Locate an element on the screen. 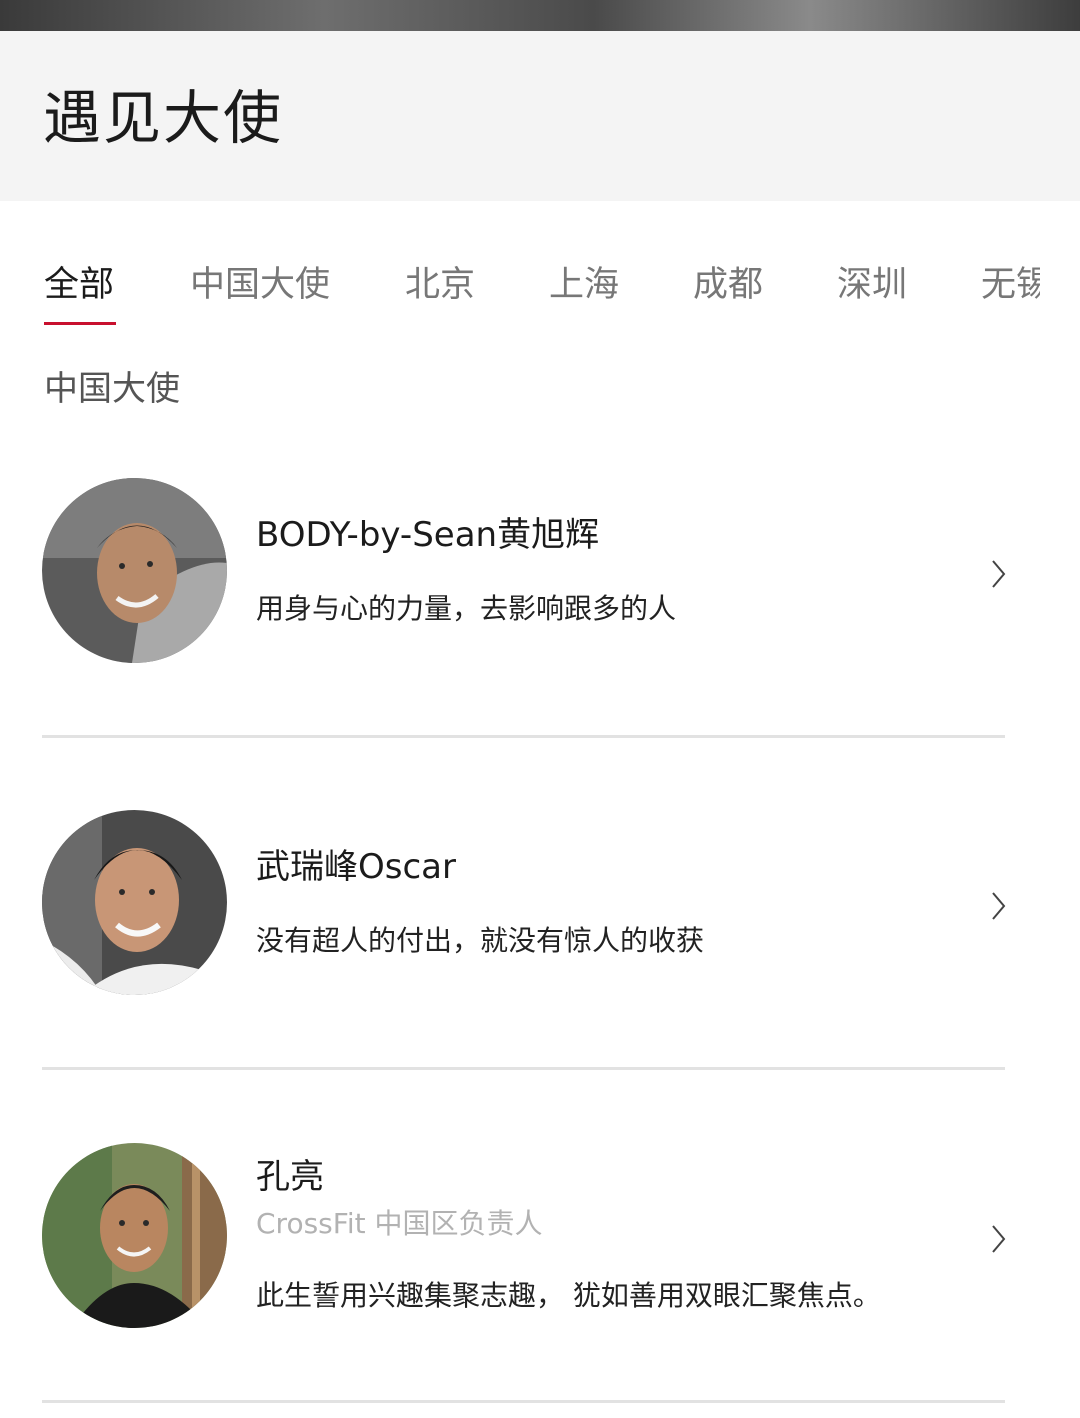 The width and height of the screenshot is (1080, 1418). ambassador-name: BODY-by-Sean黄旭辉 is located at coordinates (428, 535).